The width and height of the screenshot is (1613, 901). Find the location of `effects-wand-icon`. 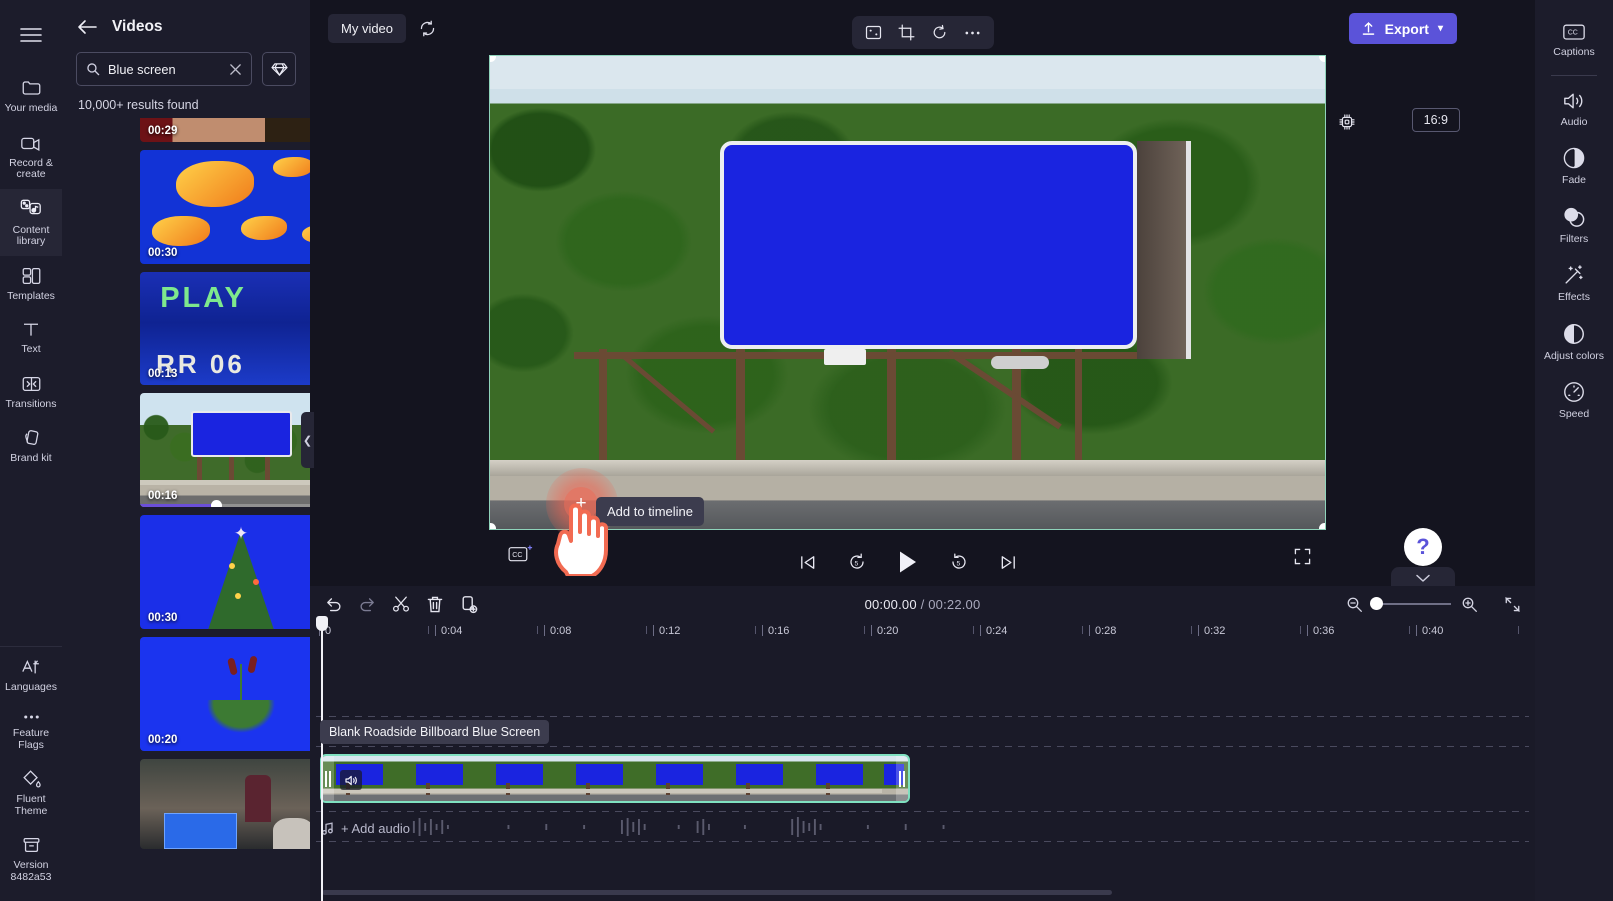

effects-wand-icon is located at coordinates (1574, 275).